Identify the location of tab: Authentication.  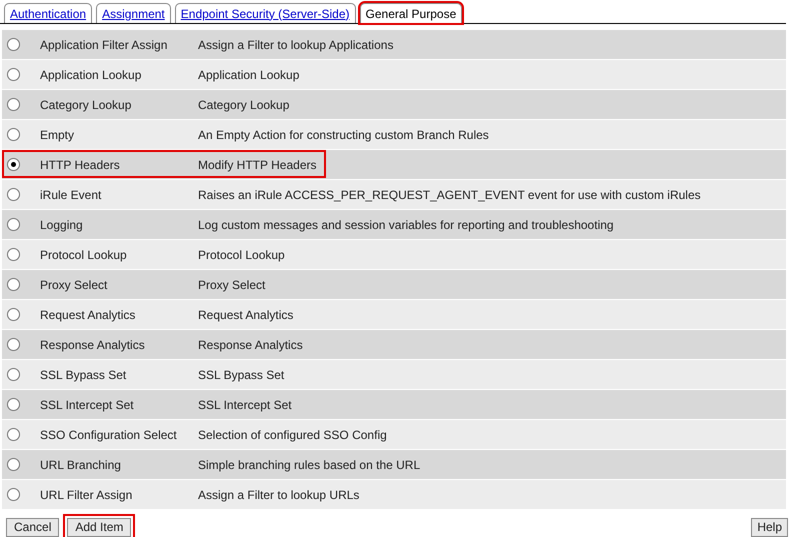
(48, 13).